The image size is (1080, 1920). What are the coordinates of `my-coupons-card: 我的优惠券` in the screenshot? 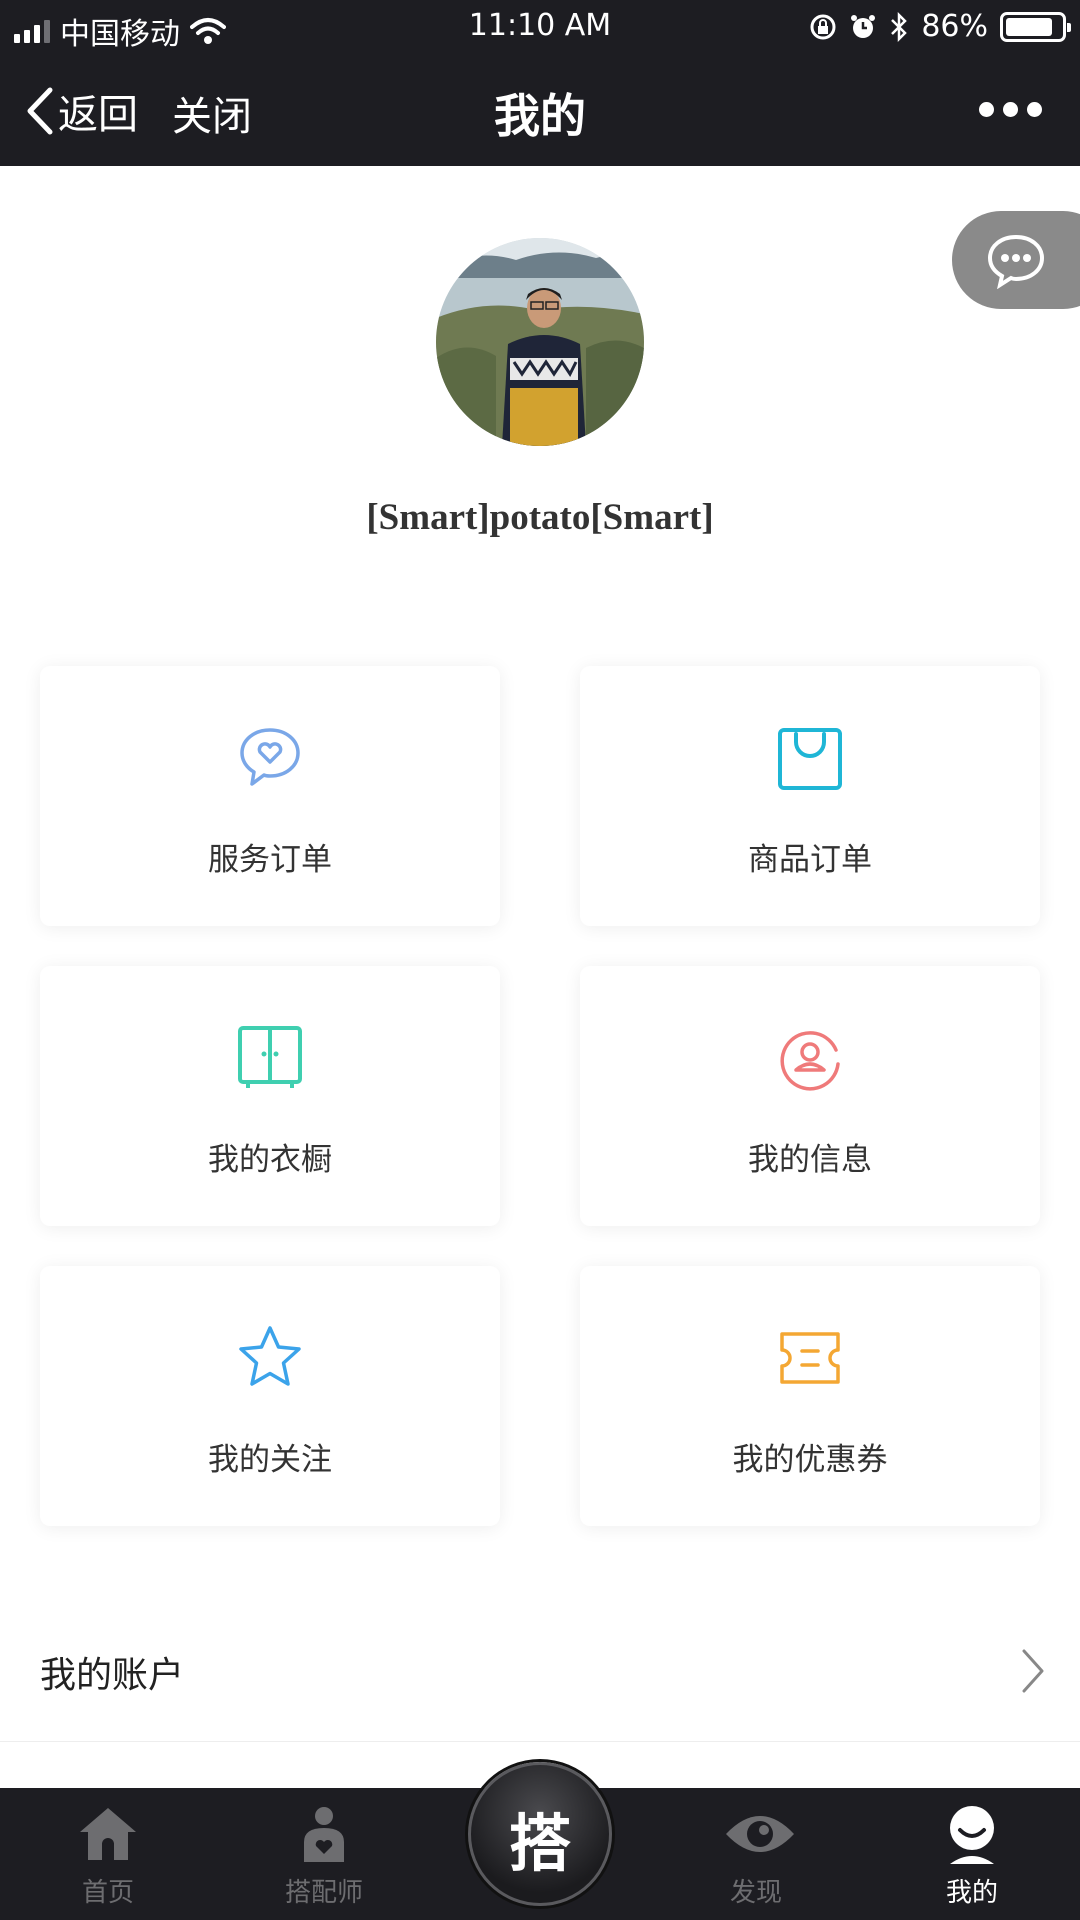 It's located at (810, 1396).